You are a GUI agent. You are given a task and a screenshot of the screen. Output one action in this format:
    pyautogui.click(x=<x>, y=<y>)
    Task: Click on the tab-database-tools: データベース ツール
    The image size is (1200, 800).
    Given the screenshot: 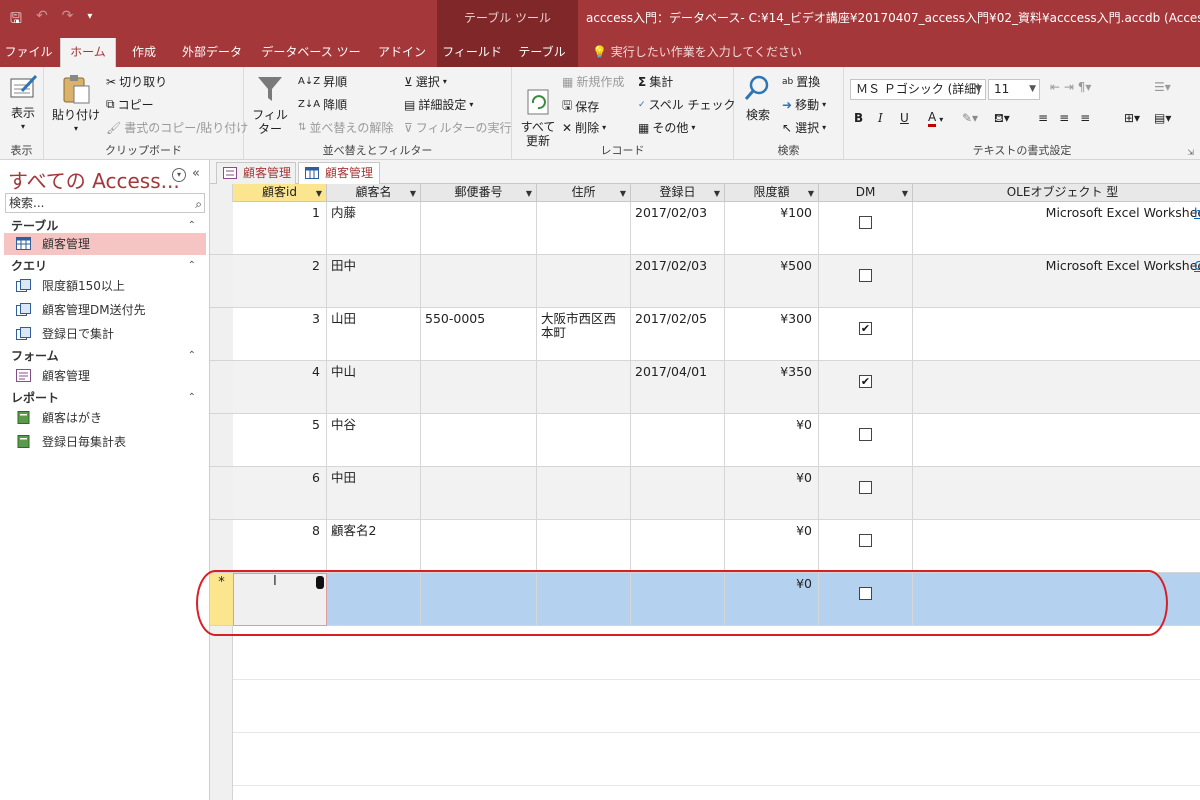 What is the action you would take?
    pyautogui.click(x=311, y=63)
    